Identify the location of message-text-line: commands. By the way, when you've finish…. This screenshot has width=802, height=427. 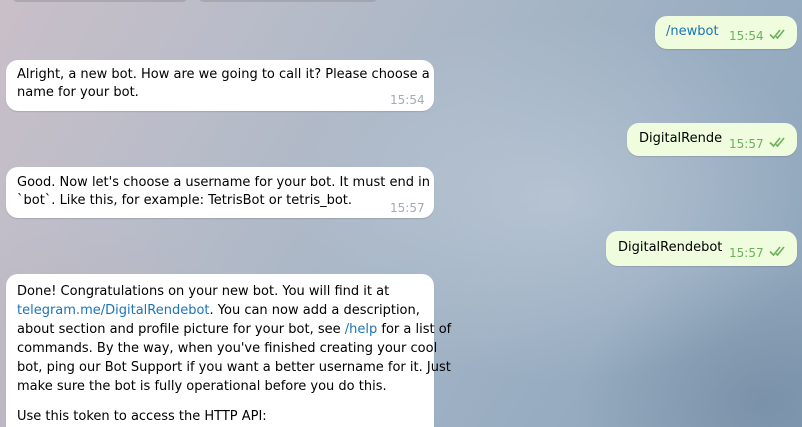
(227, 348).